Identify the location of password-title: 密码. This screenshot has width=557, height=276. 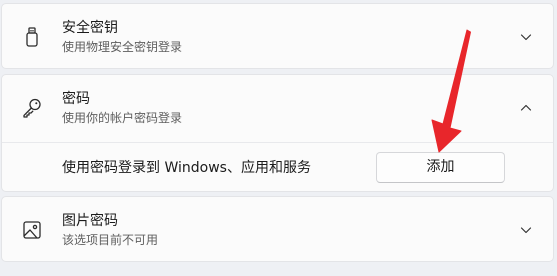
(76, 99).